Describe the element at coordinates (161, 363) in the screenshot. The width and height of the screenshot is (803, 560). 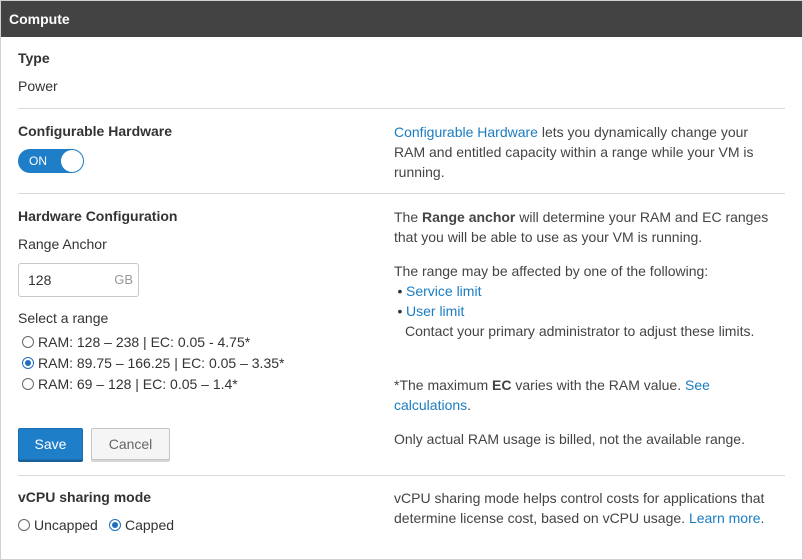
I see `range-option-label: RAM: 89.75 – 166.25 | EC: 0.05 – 3.35*` at that location.